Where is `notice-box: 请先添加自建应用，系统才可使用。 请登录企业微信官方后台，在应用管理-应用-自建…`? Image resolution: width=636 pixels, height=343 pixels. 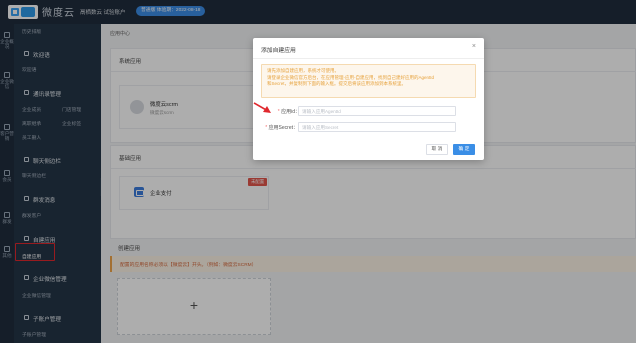 notice-box: 请先添加自建应用，系统才可使用。 请登录企业微信官方后台，在应用管理-应用-自建… is located at coordinates (368, 81).